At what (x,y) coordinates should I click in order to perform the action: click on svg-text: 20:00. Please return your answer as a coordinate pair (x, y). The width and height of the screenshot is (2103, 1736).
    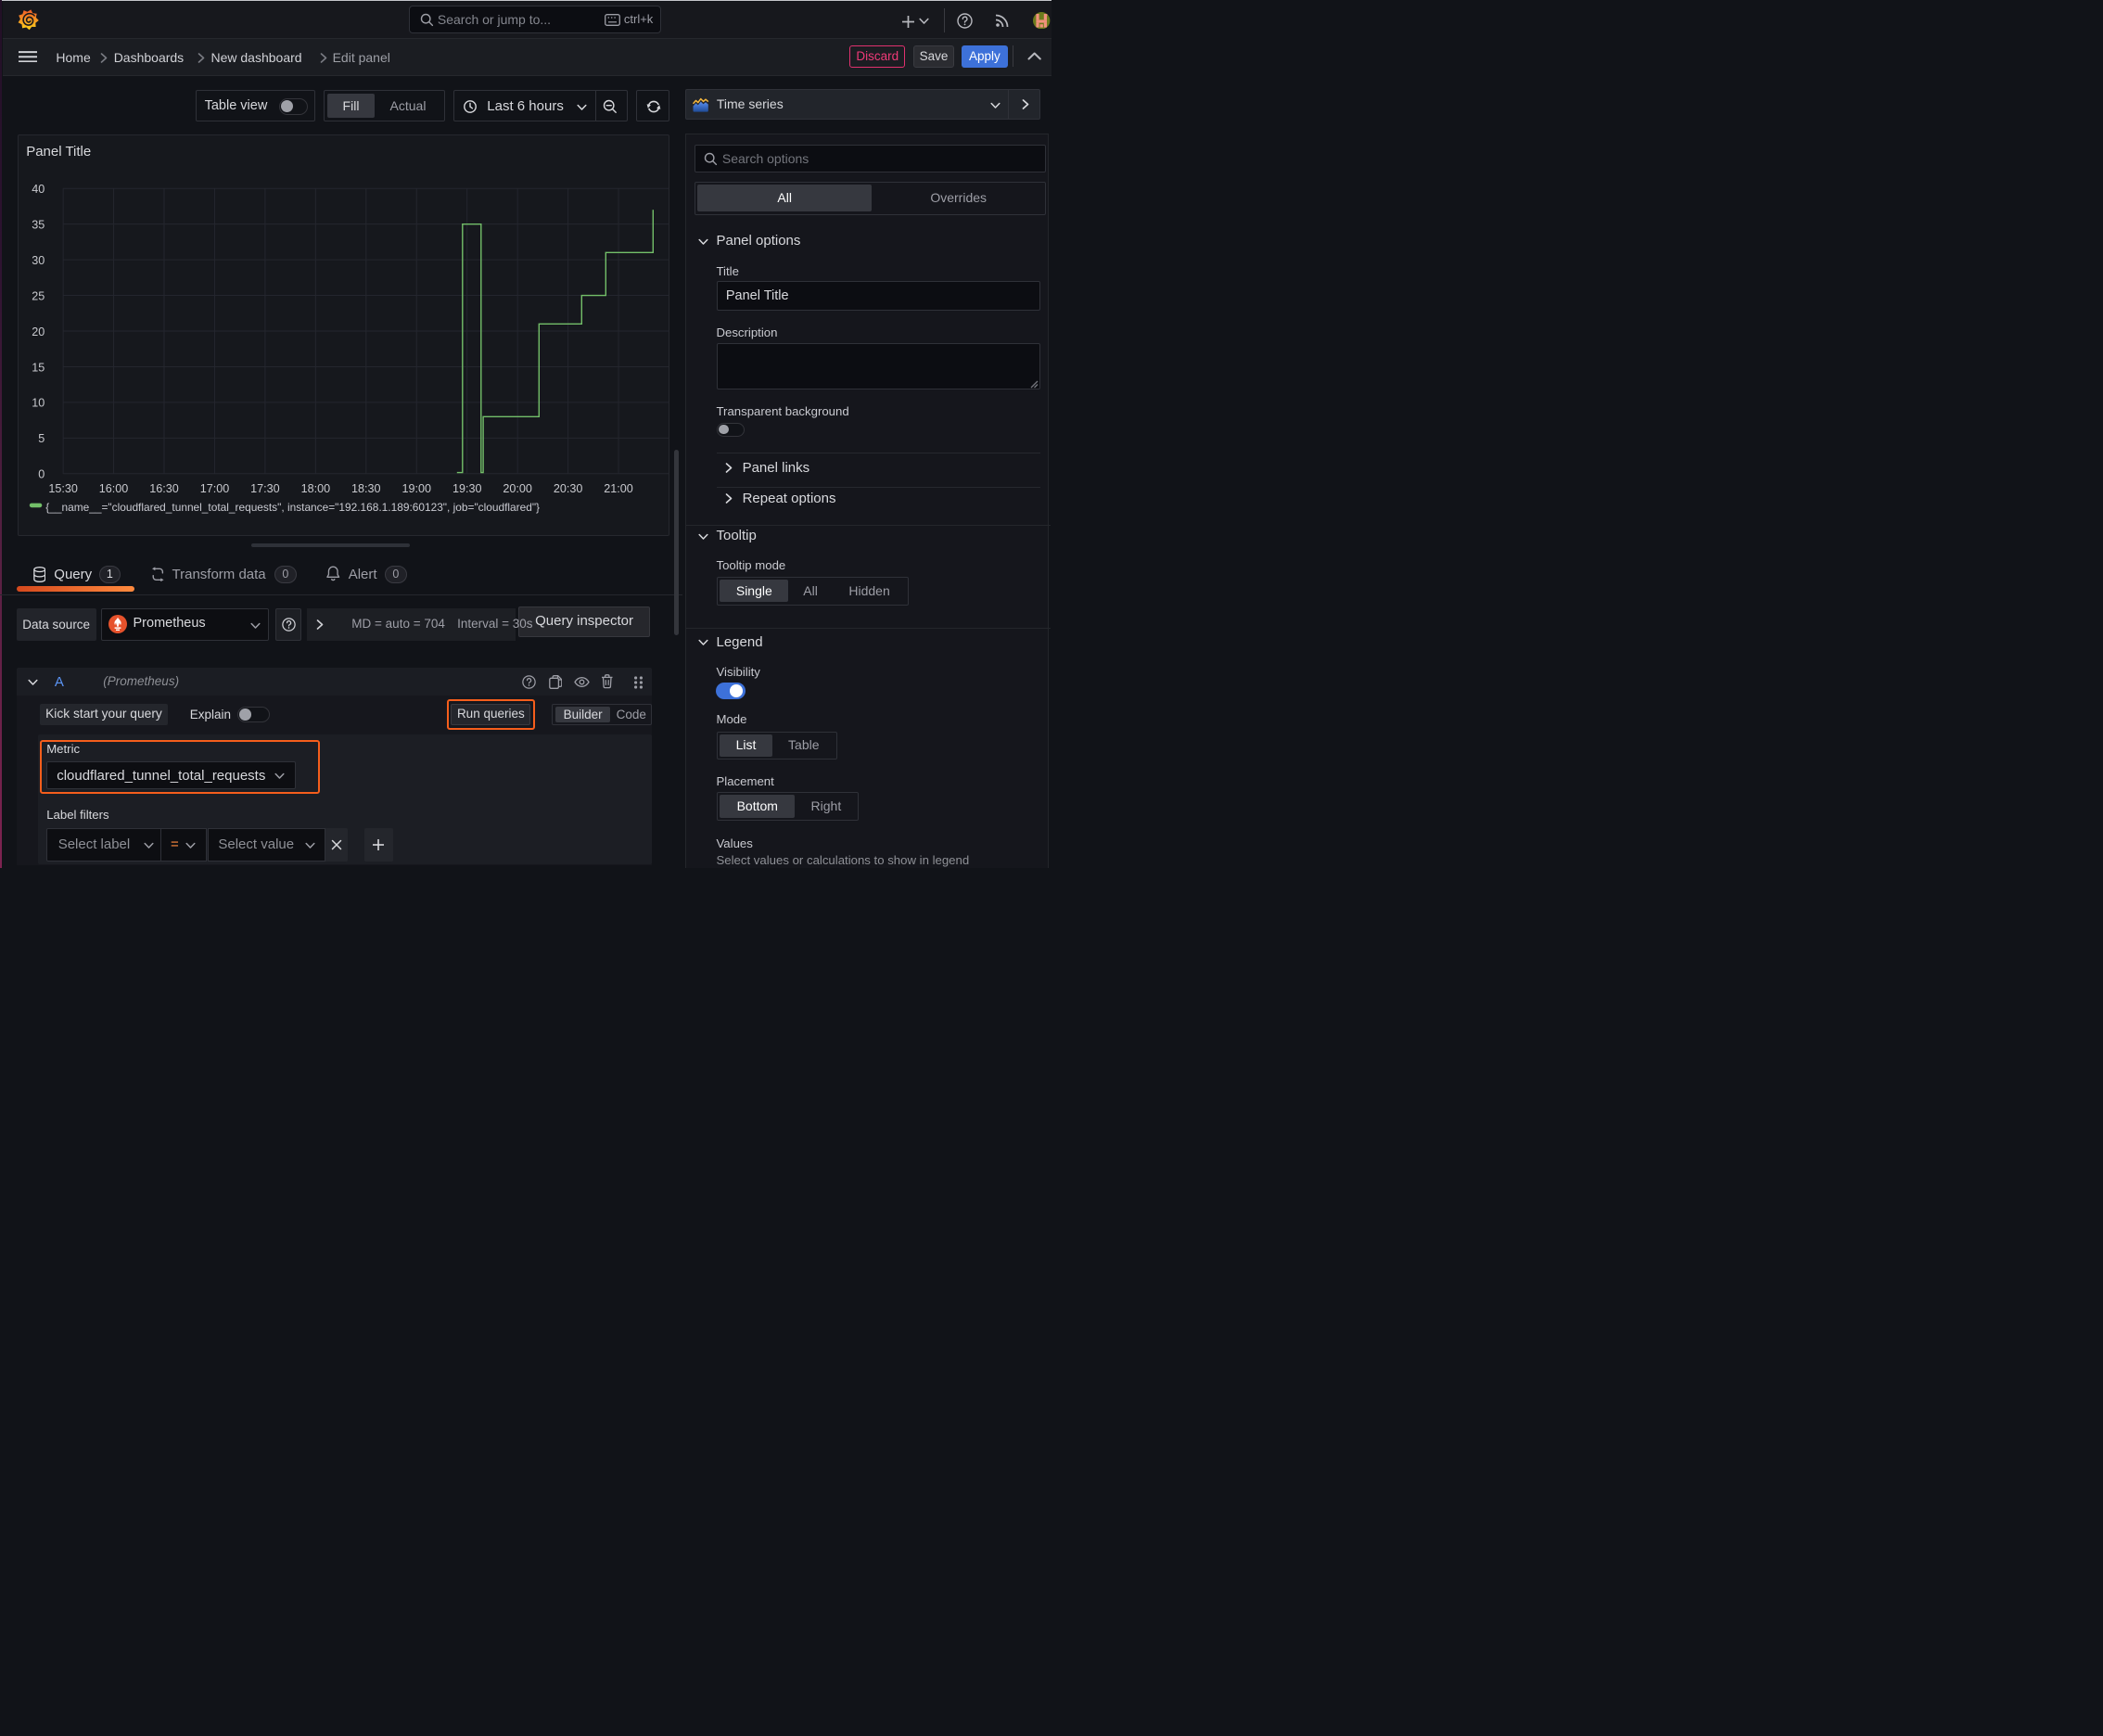
    Looking at the image, I should click on (517, 488).